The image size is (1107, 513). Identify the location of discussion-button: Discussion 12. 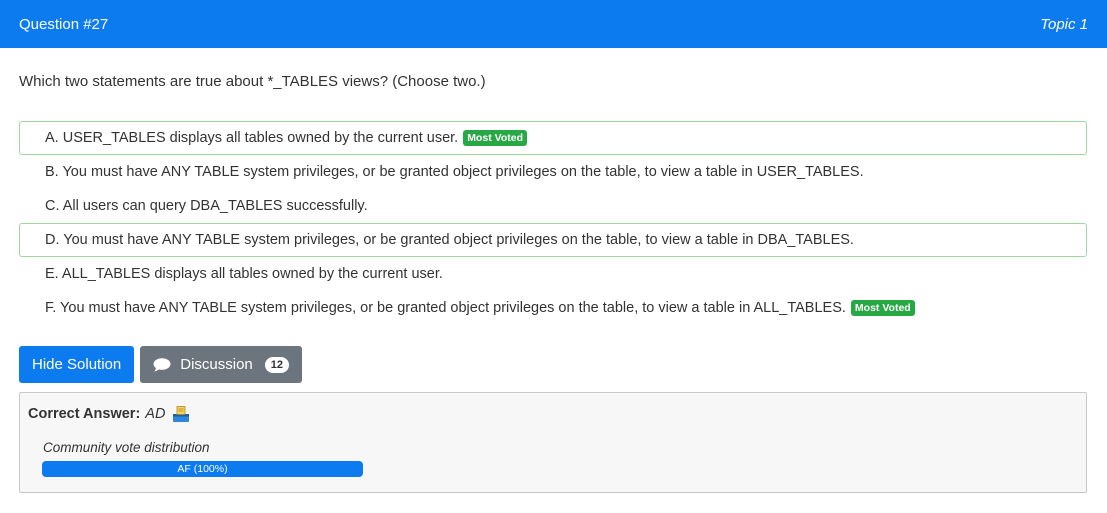
(221, 364).